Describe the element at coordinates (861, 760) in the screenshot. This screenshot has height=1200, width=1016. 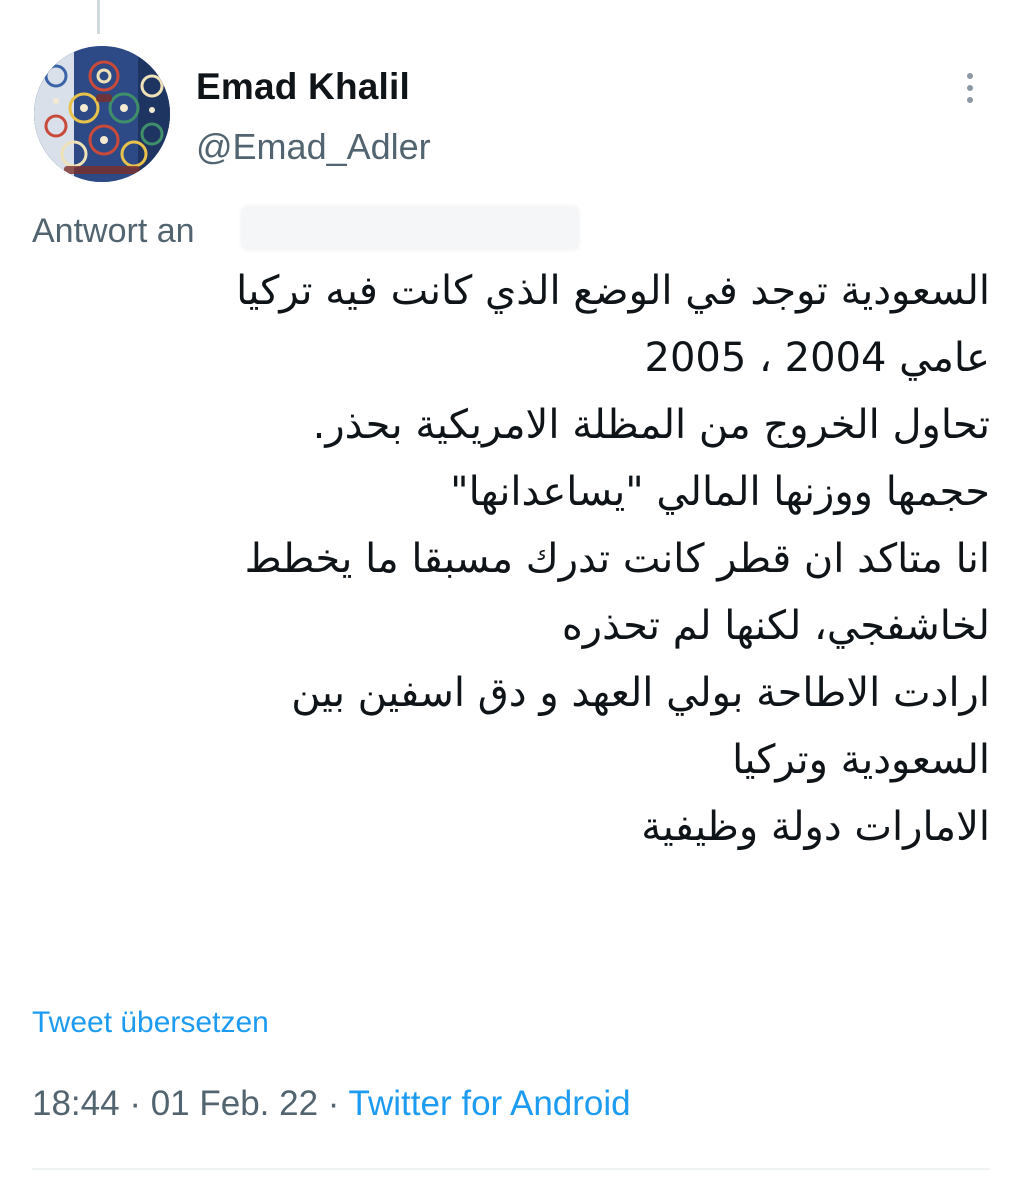
I see `tweet-line: السعودية وتركيا` at that location.